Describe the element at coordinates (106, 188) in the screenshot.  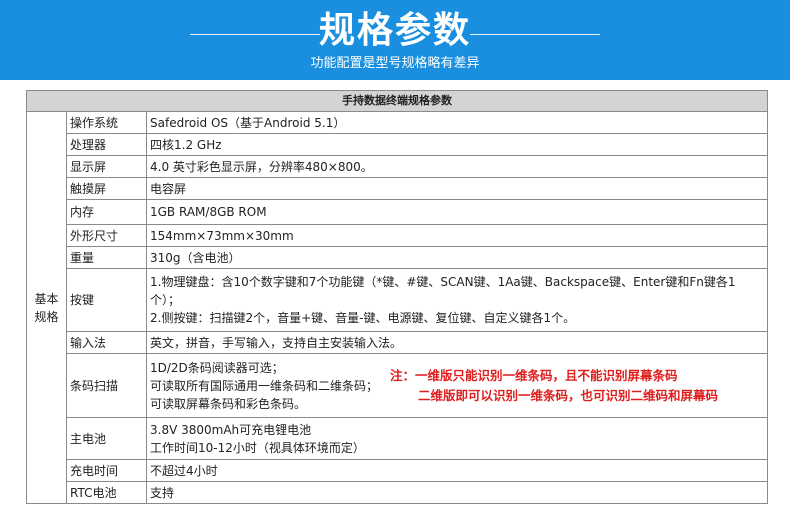
I see `row-name-touch: 触摸屏` at that location.